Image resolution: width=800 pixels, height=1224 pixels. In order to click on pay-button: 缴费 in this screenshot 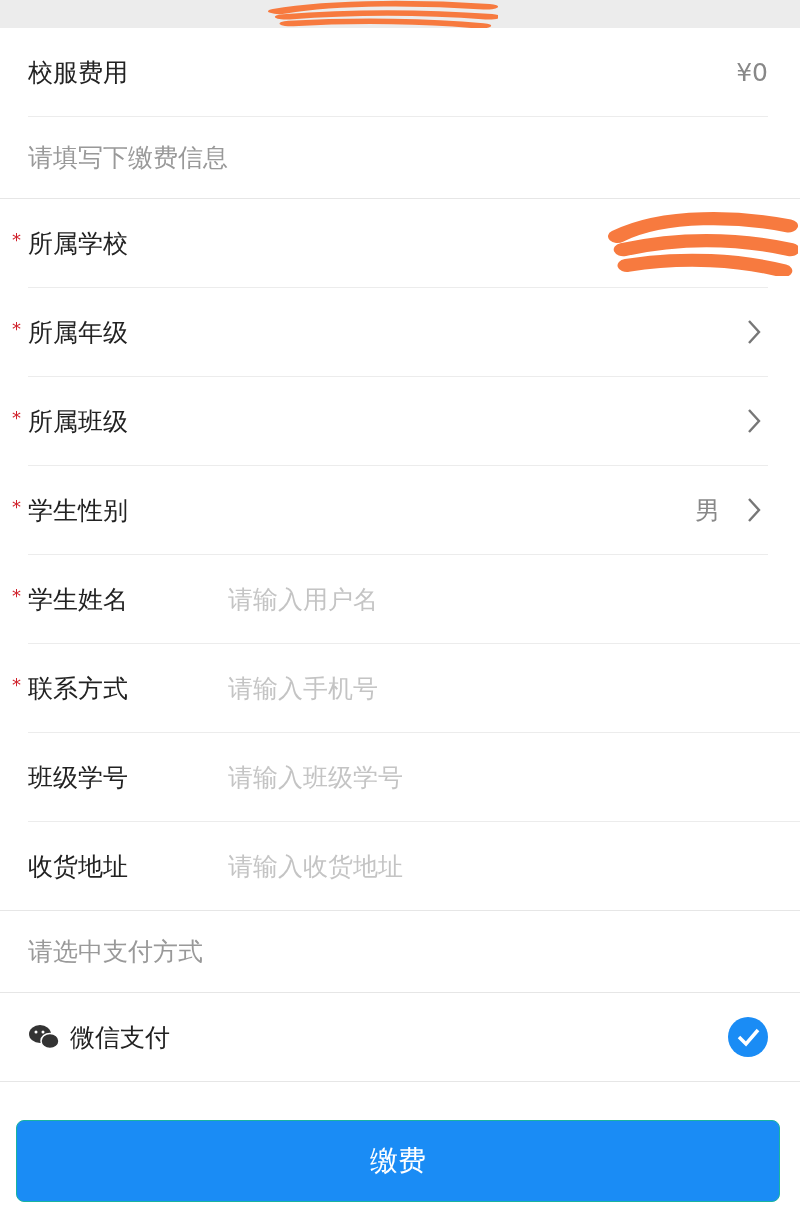, I will do `click(398, 1161)`.